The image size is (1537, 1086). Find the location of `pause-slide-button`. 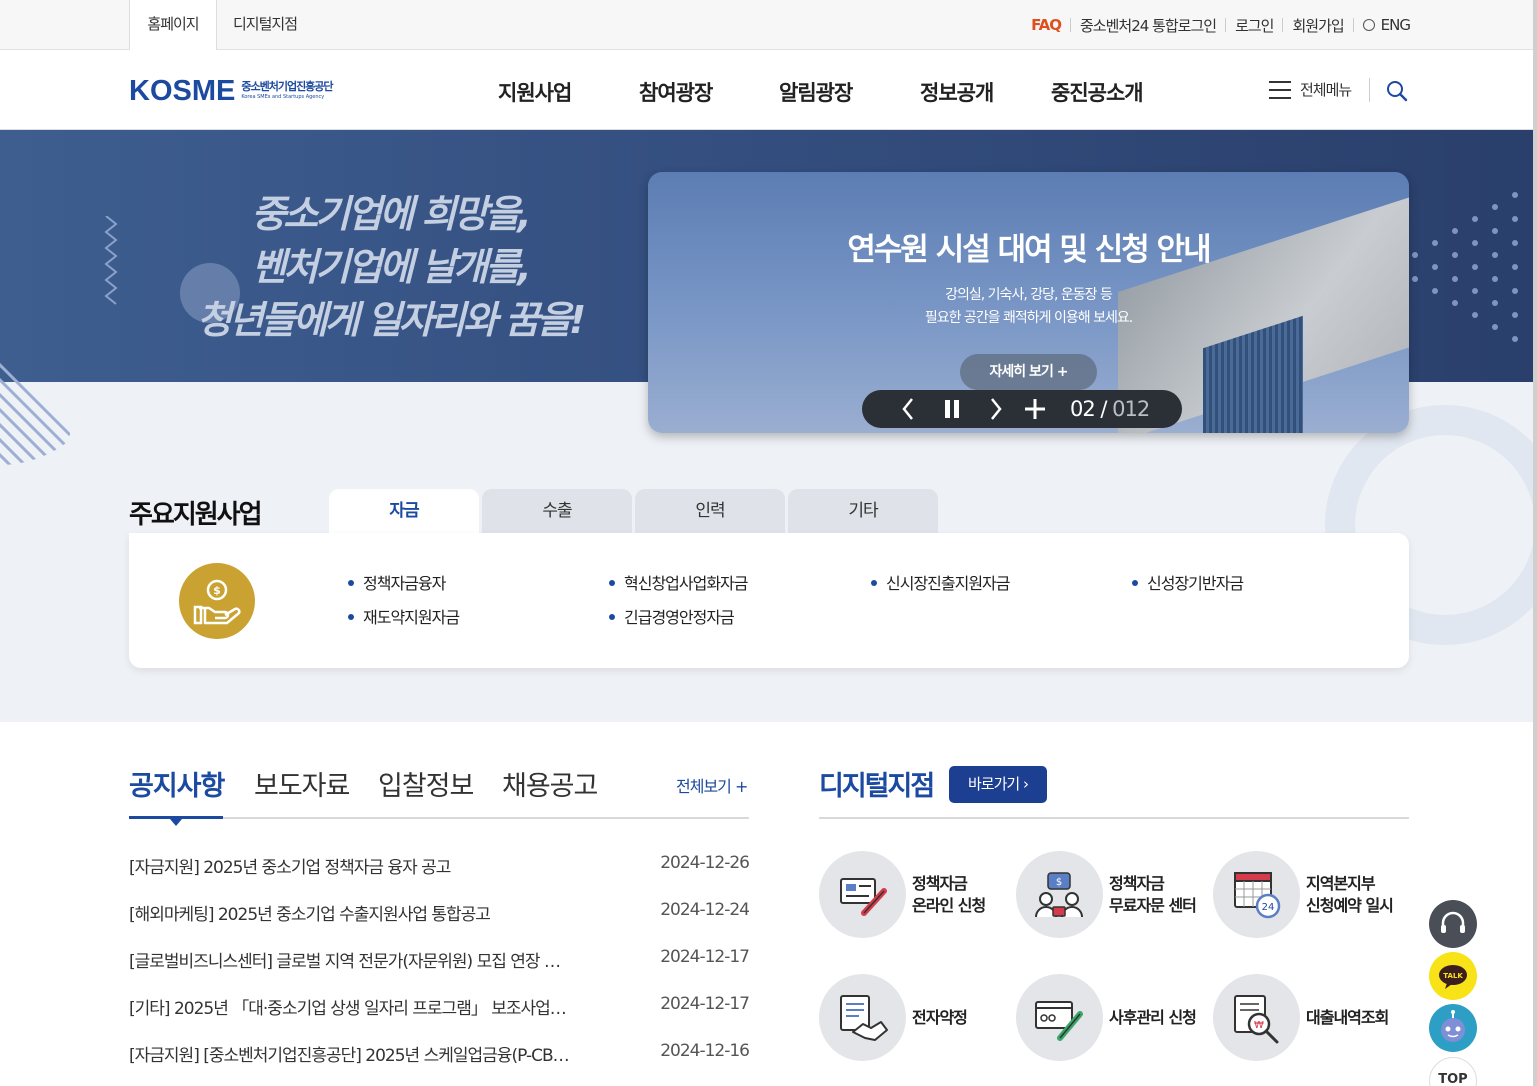

pause-slide-button is located at coordinates (952, 409).